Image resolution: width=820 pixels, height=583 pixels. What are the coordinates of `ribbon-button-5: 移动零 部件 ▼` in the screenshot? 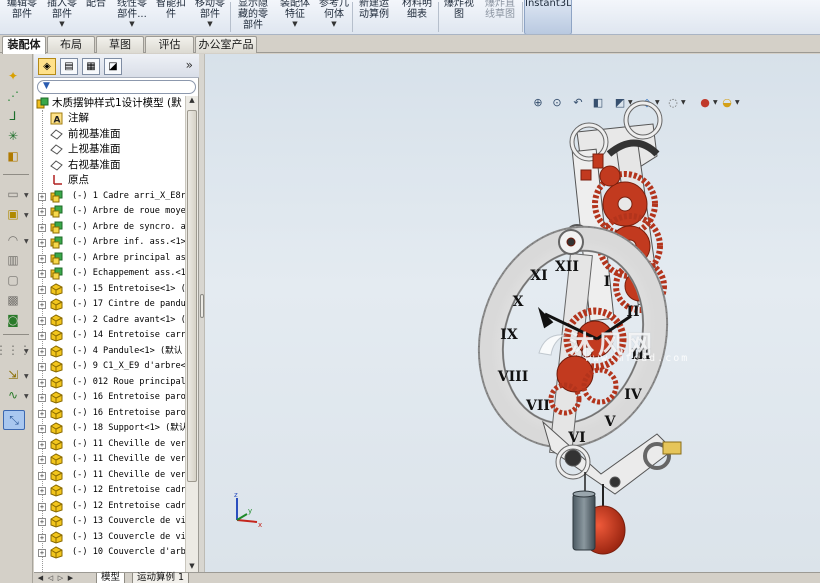 It's located at (210, 17).